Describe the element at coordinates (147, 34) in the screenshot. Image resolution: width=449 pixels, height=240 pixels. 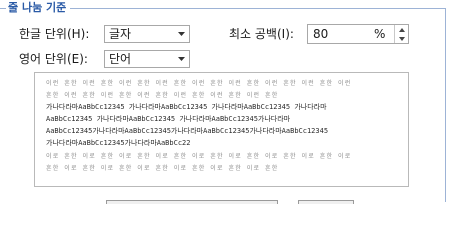
I see `korean-unit-select: 글자` at that location.